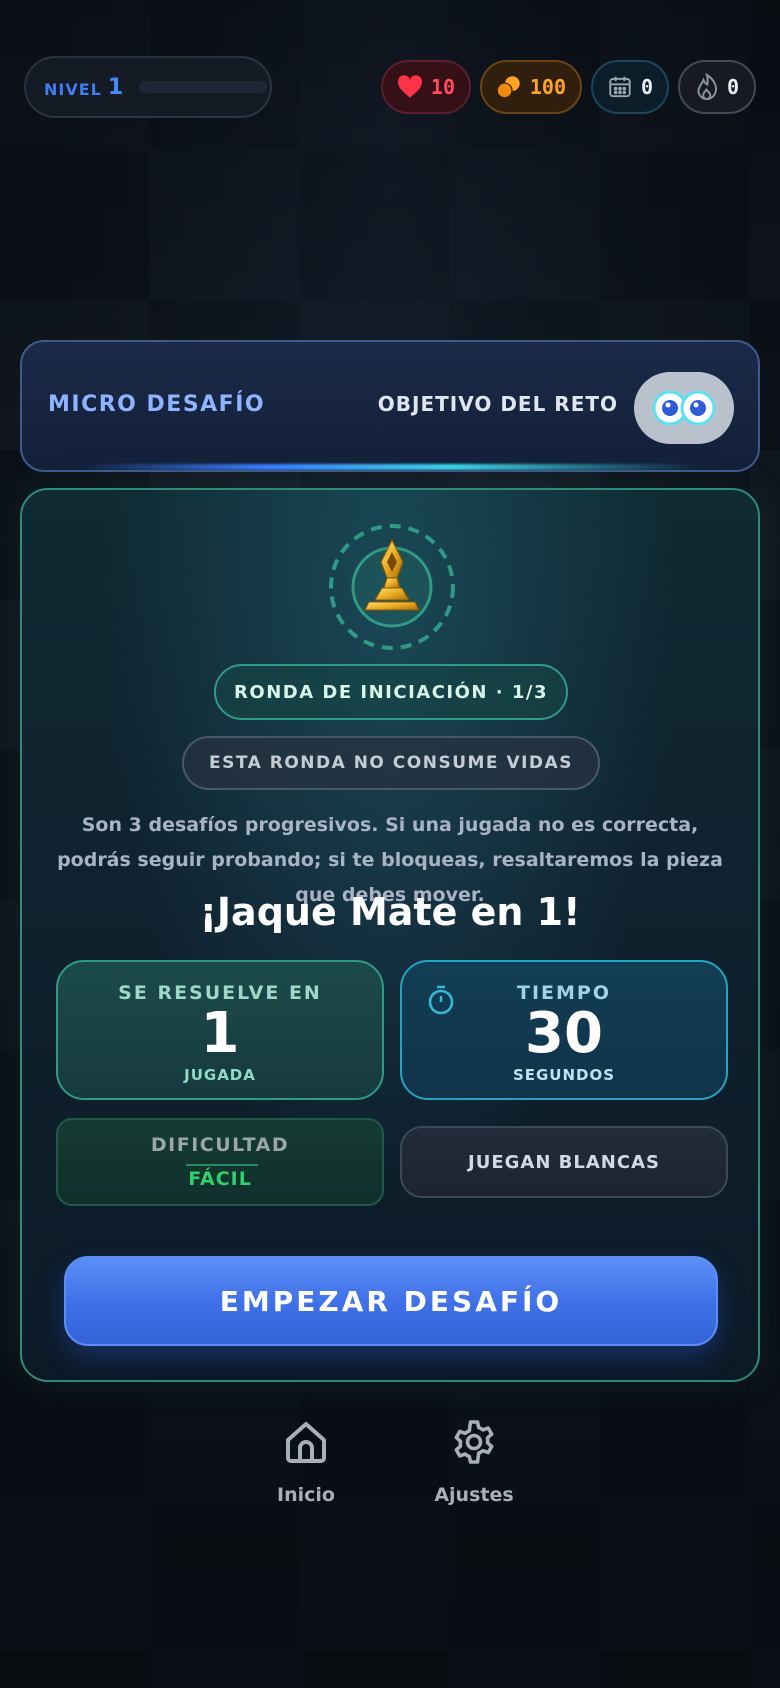  Describe the element at coordinates (547, 87) in the screenshot. I see `coins-value: 100` at that location.